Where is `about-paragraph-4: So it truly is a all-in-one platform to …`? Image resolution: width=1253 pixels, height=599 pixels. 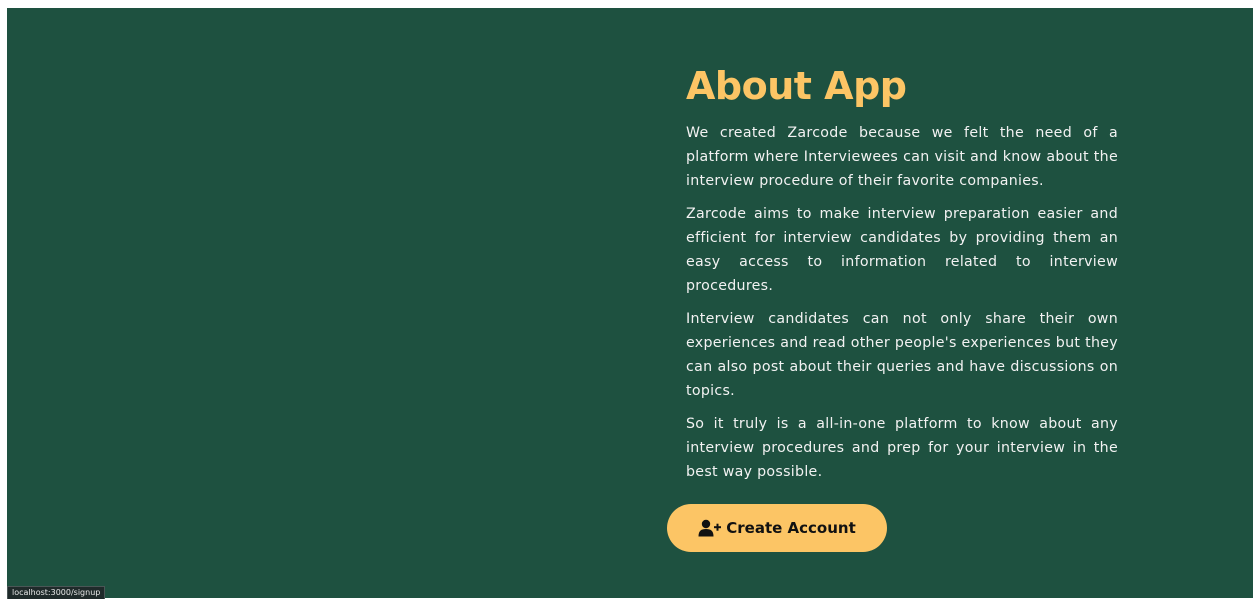 about-paragraph-4: So it truly is a all-in-one platform to … is located at coordinates (902, 448).